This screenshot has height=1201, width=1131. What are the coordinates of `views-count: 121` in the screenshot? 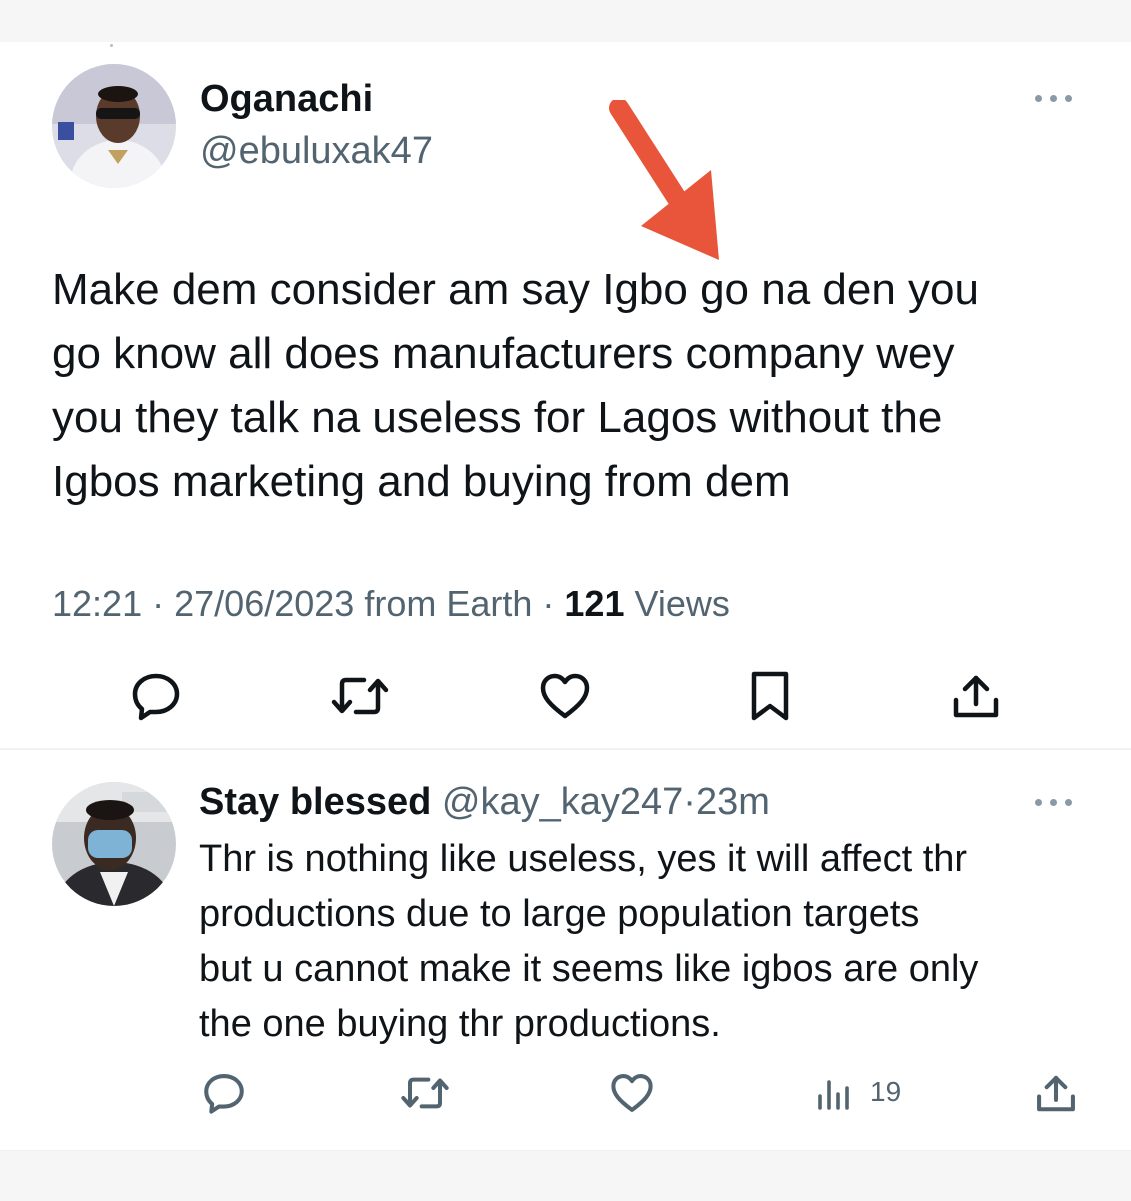 It's located at (594, 603).